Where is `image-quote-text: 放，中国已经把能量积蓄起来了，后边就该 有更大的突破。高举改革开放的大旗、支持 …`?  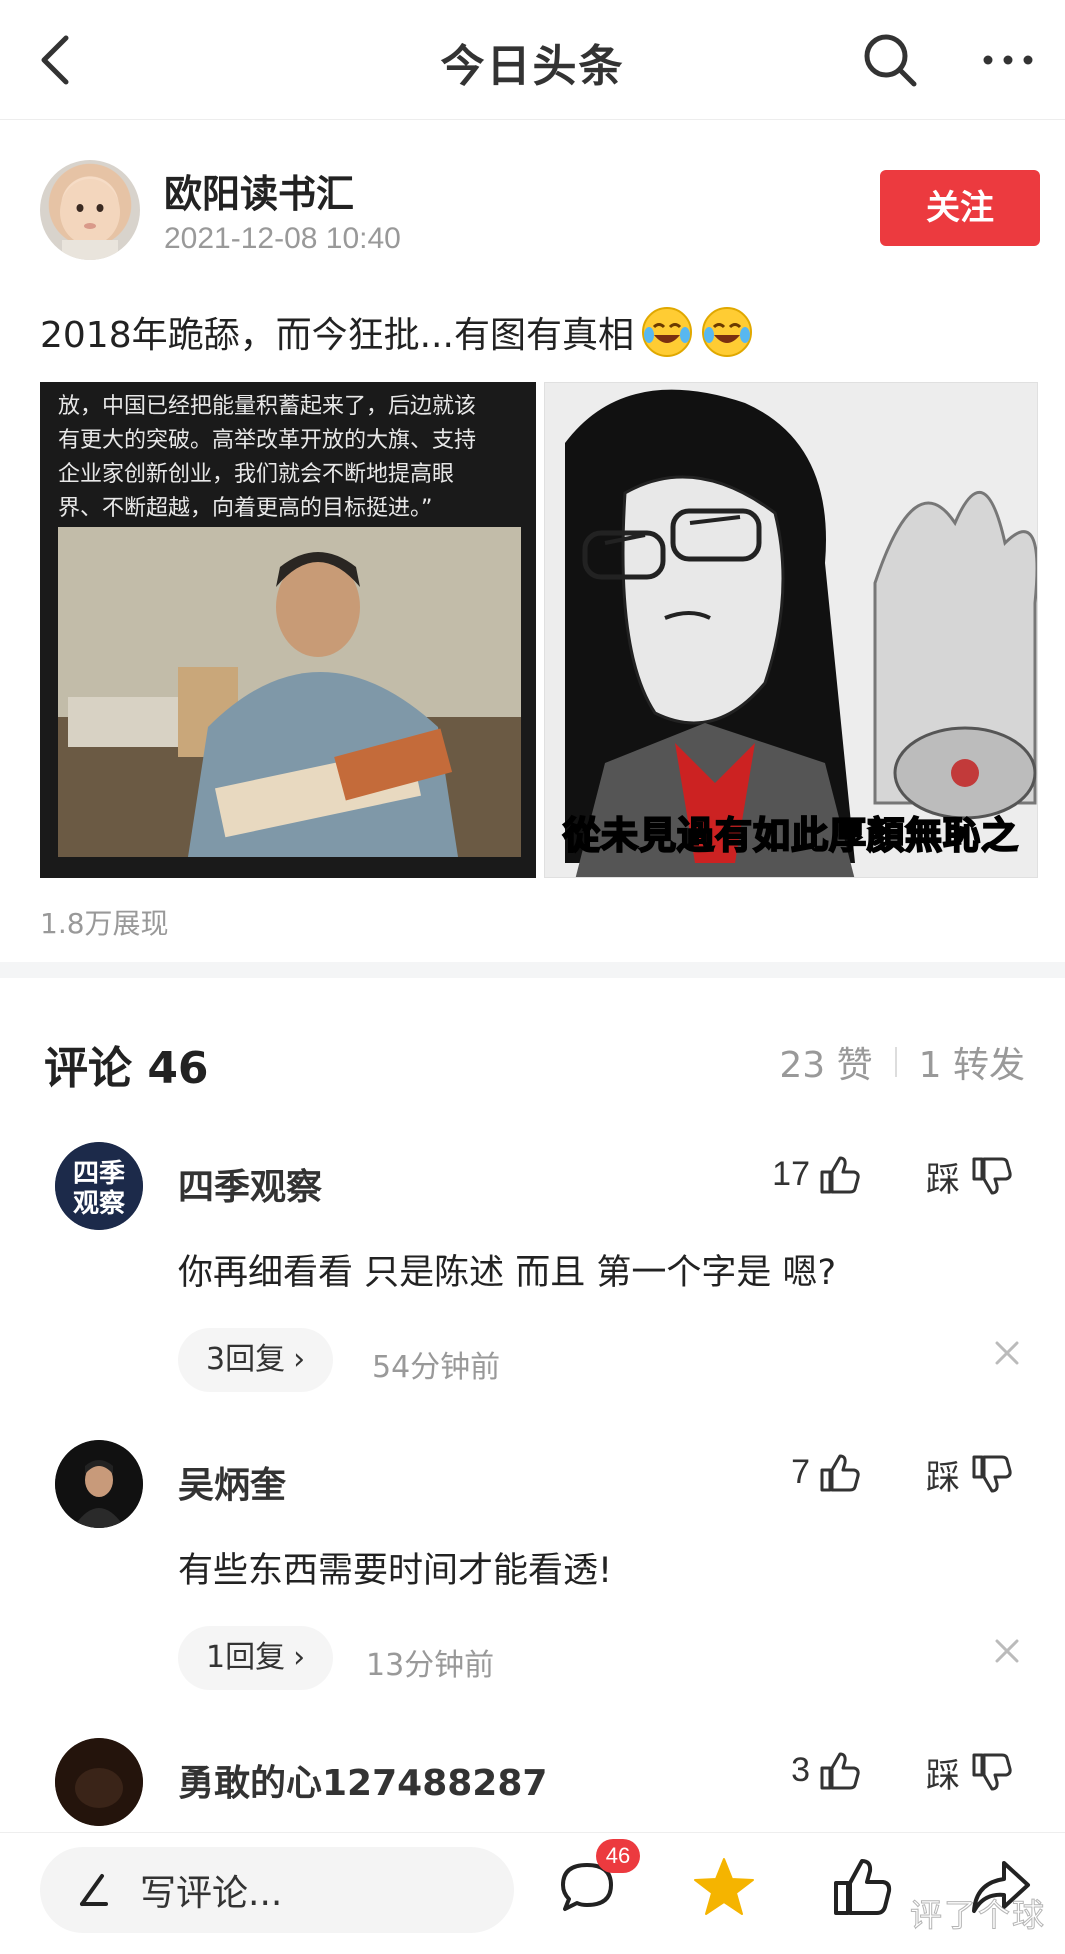 image-quote-text: 放，中国已经把能量积蓄起来了，后边就该 有更大的突破。高举改革开放的大旗、支持 … is located at coordinates (267, 457).